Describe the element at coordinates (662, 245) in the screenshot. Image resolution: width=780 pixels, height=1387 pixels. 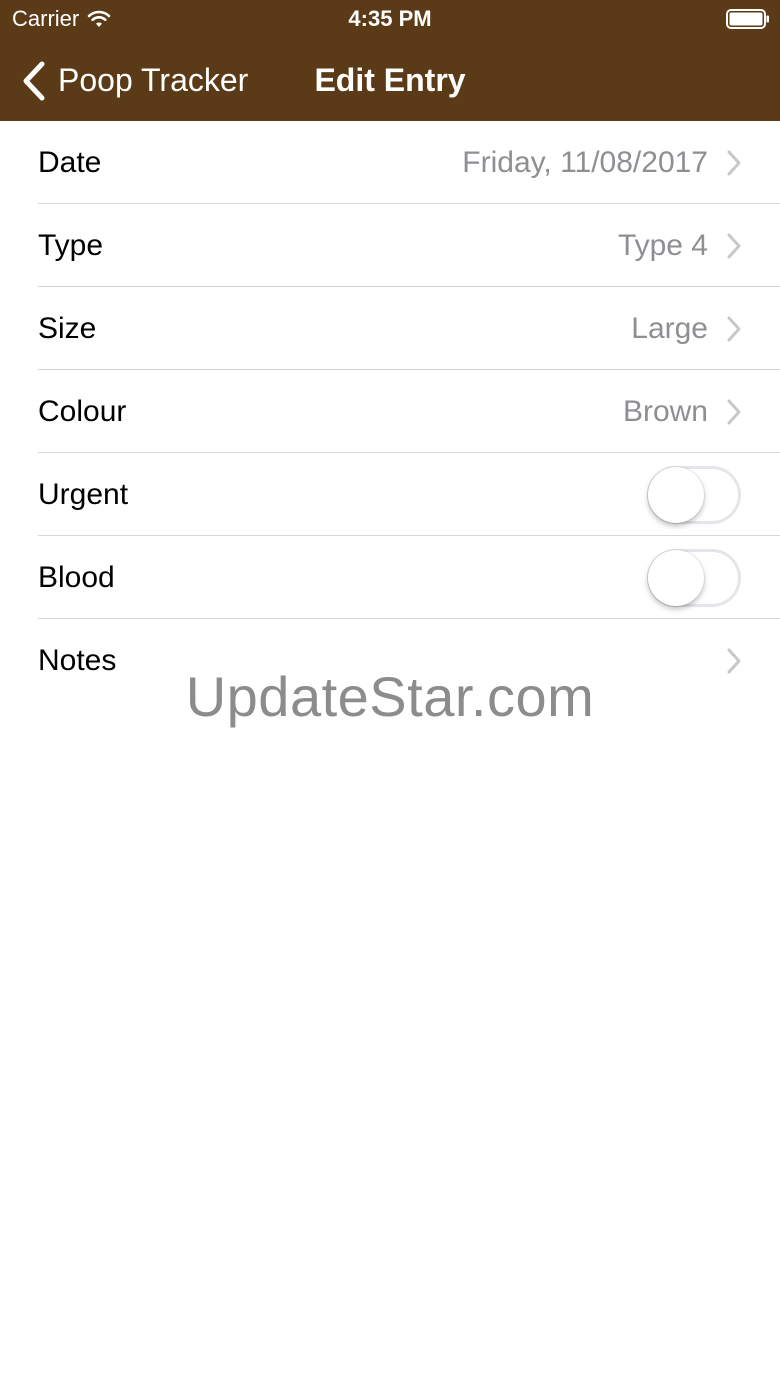
I see `row-value: Type 4` at that location.